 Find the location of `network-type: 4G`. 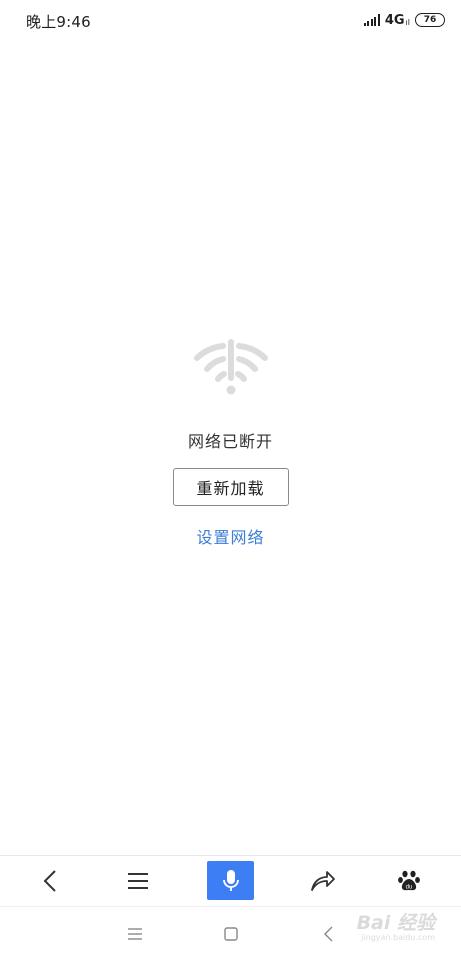

network-type: 4G is located at coordinates (394, 20).